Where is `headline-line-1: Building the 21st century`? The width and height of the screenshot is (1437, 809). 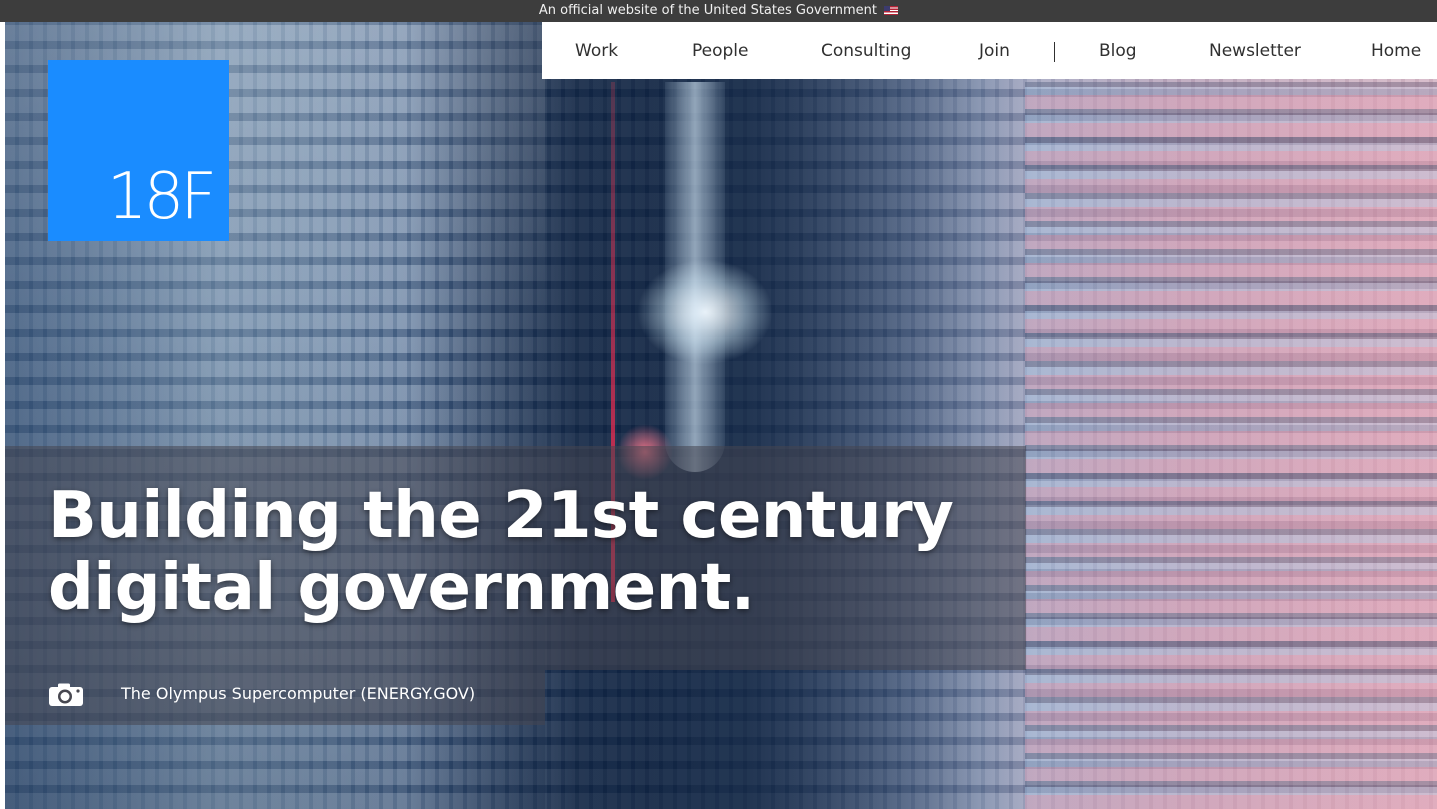 headline-line-1: Building the 21st century is located at coordinates (501, 516).